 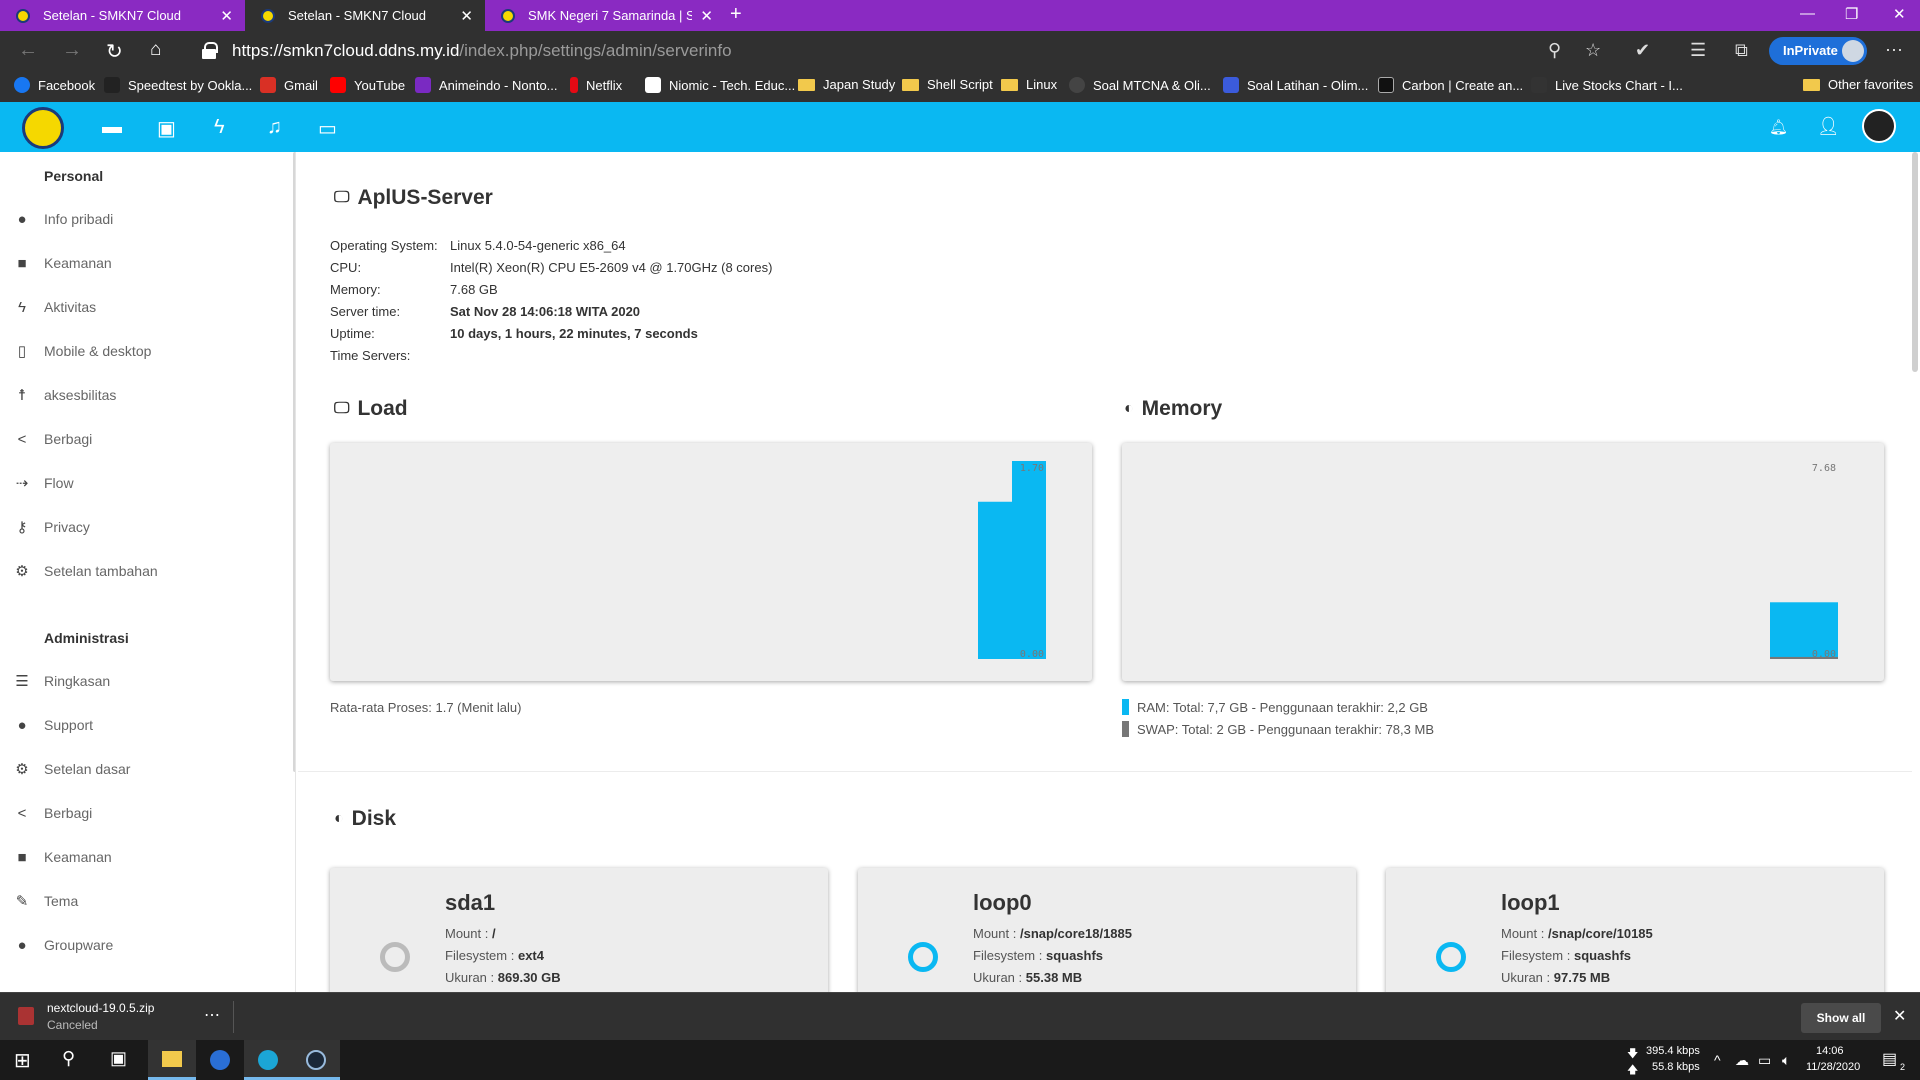 What do you see at coordinates (145, 681) in the screenshot?
I see `sidebar-item-ringkasan: ☰ Ringkasan` at bounding box center [145, 681].